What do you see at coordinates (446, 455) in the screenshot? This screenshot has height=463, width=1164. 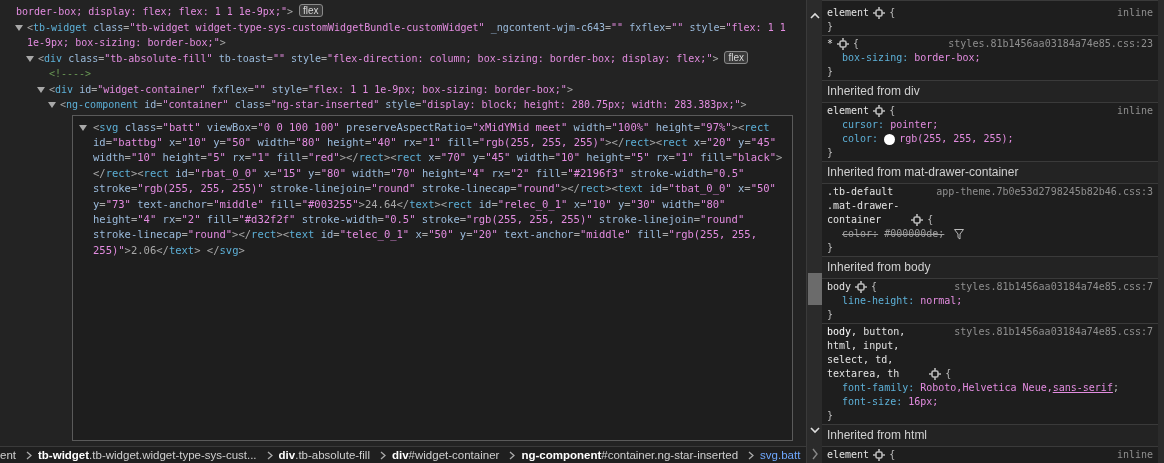 I see `breadcrumb-item: div#widget-container` at bounding box center [446, 455].